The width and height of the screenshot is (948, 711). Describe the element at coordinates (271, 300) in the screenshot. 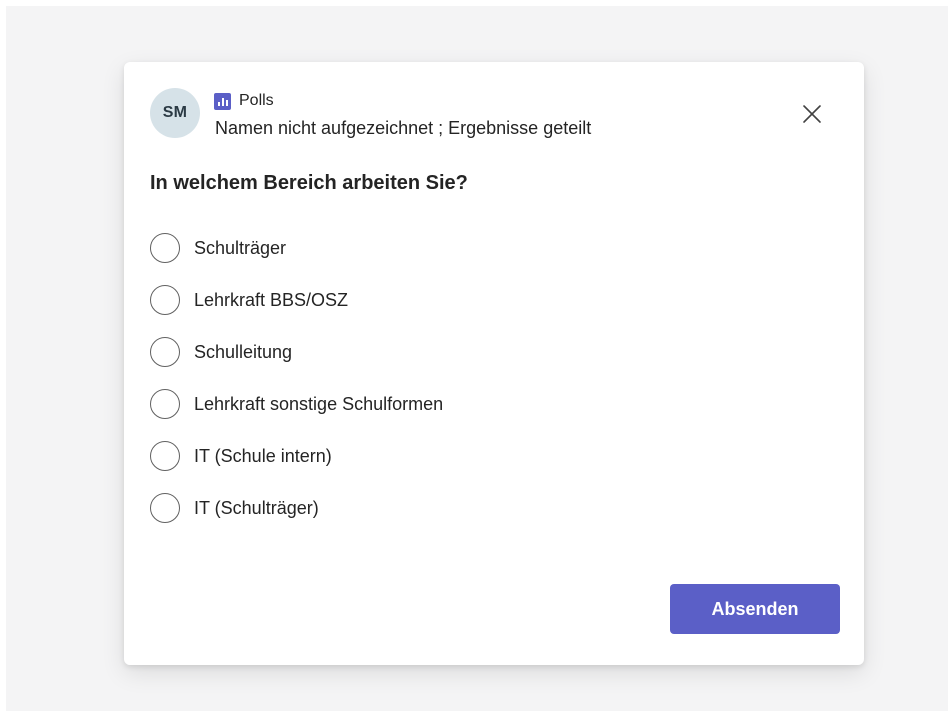

I see `option-label: Lehrkraft BBS/OSZ` at that location.